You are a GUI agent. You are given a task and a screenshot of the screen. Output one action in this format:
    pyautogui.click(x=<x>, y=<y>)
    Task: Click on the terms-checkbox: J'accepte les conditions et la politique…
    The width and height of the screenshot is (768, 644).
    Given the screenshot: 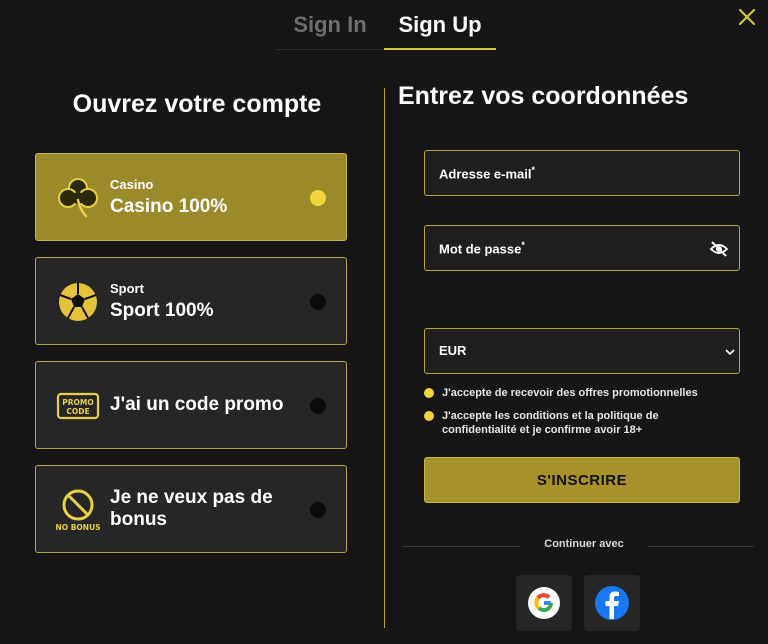 What is the action you would take?
    pyautogui.click(x=584, y=423)
    